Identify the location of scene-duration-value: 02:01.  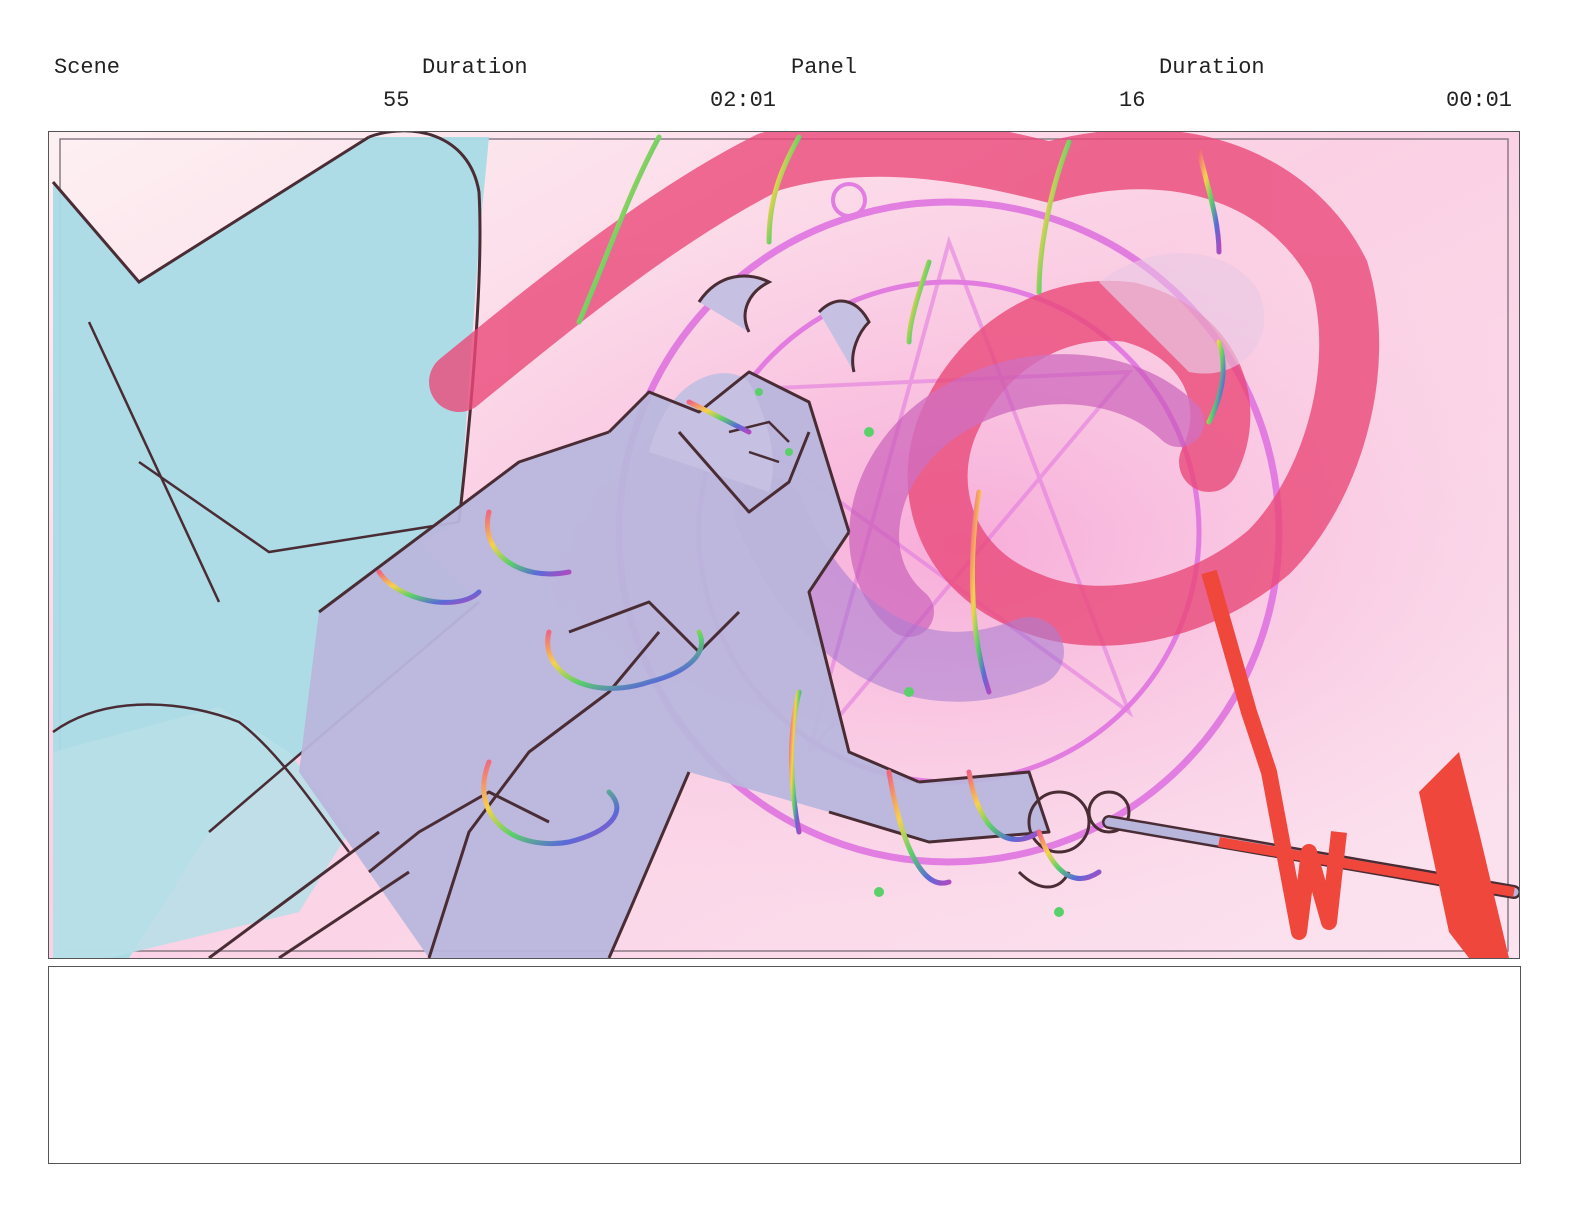
(743, 100).